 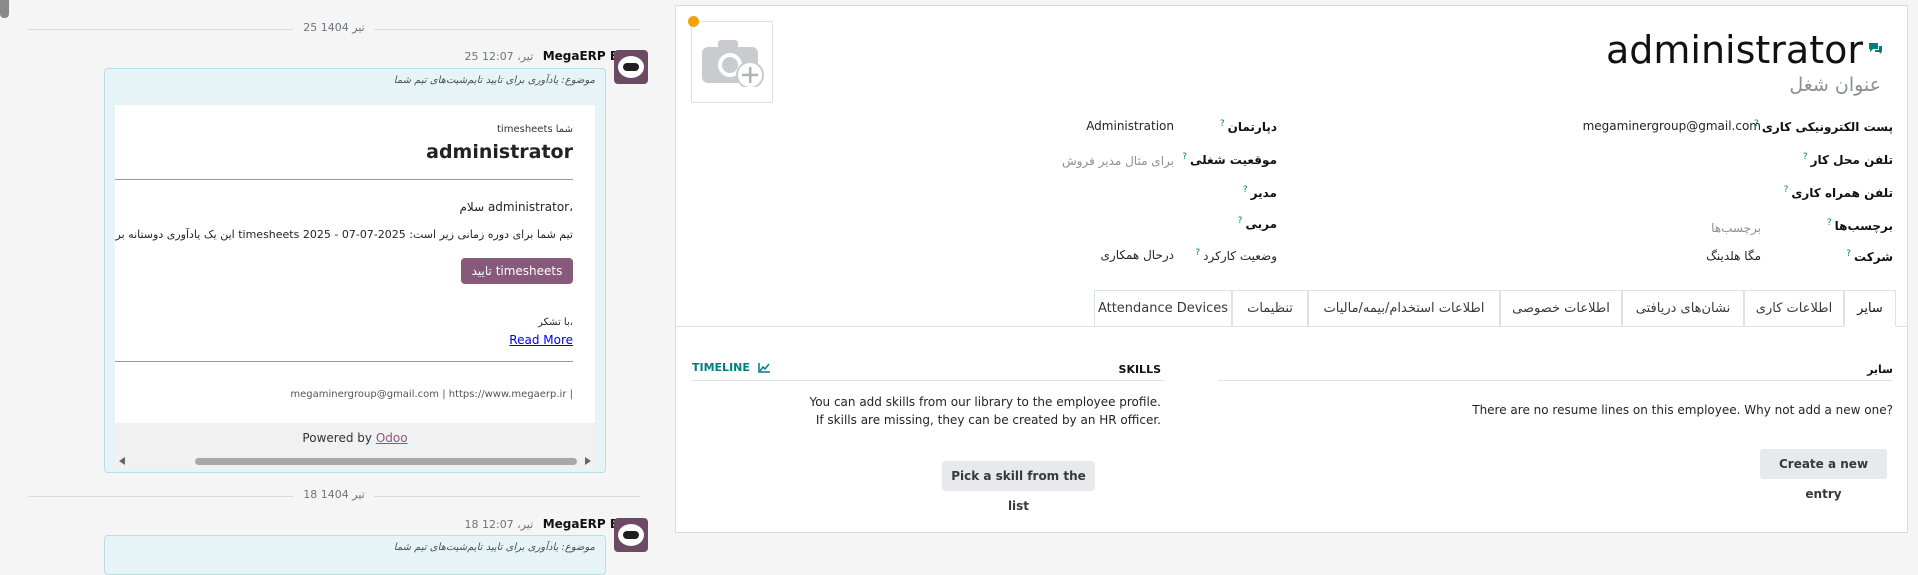 I want to click on date-label: 25 تیر 1404, so click(x=334, y=27).